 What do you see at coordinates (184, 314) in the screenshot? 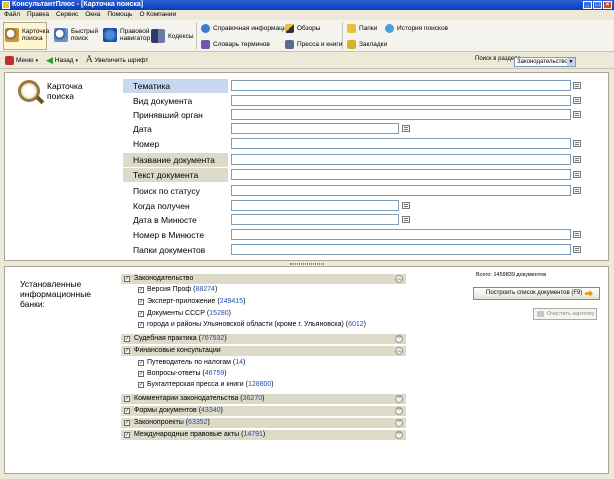
I see `bank-item: ✓ Документы СССР (15280)` at bounding box center [184, 314].